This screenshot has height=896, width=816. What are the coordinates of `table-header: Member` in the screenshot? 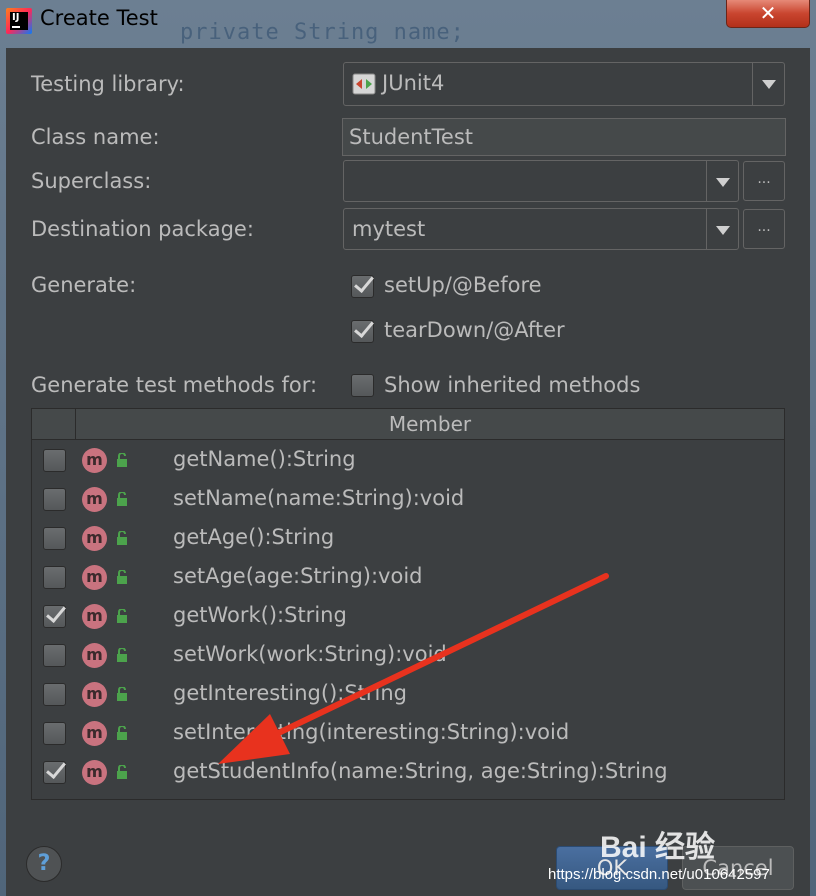 It's located at (408, 424).